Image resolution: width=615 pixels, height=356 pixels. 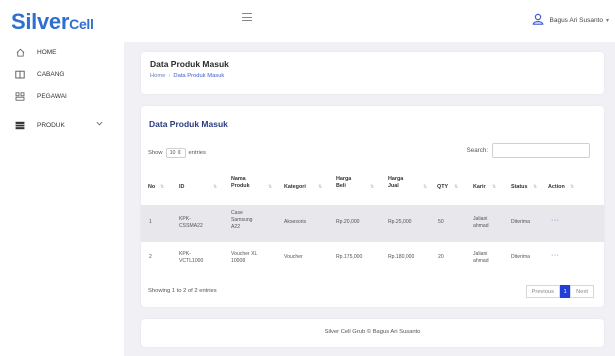 What do you see at coordinates (242, 220) in the screenshot?
I see `cell-nama-produk: Case Samsung A22` at bounding box center [242, 220].